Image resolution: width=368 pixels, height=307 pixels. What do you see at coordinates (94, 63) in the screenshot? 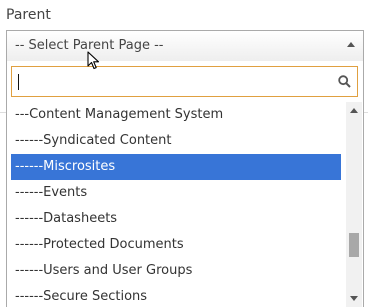
I see `mouse-pointer-icon` at bounding box center [94, 63].